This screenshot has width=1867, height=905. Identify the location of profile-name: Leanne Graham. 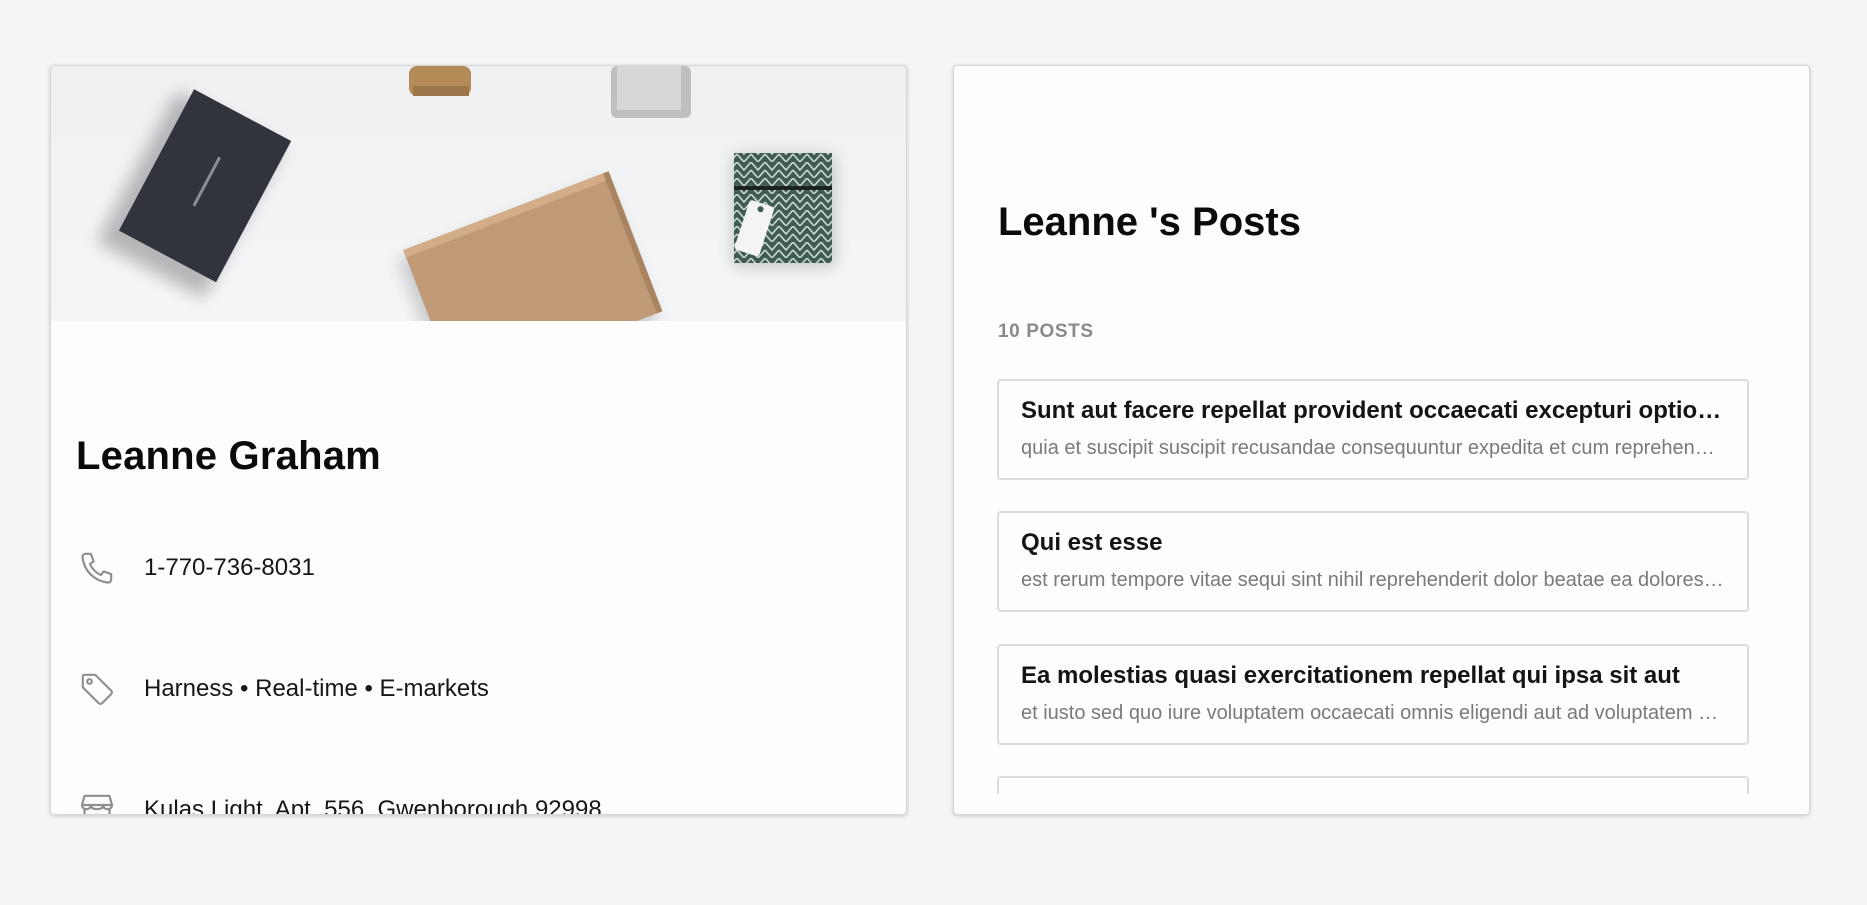
(228, 456).